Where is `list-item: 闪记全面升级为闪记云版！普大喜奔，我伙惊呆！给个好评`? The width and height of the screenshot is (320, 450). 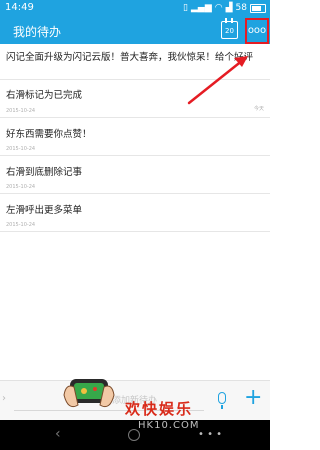 list-item: 闪记全面升级为闪记云版！普大喜奔，我伙惊呆！给个好评 is located at coordinates (135, 62).